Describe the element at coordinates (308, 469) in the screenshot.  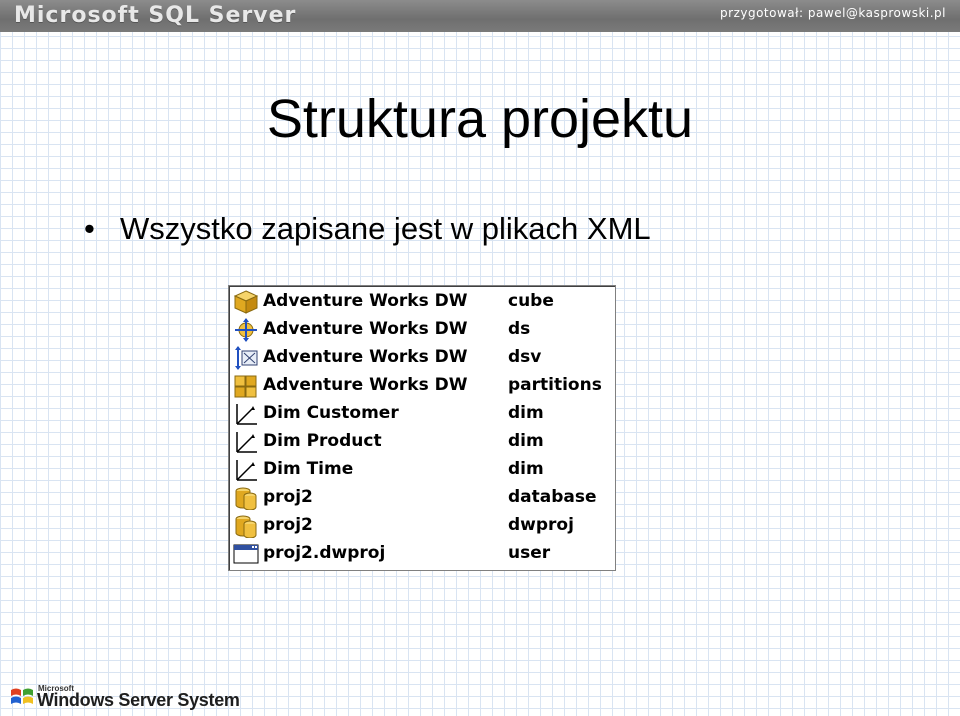
I see `file-name: Dim Time` at that location.